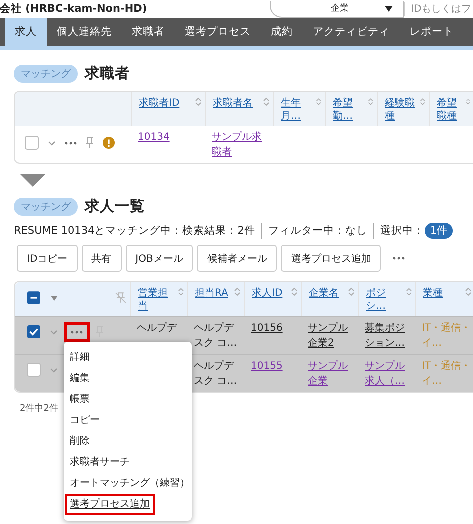 Image resolution: width=473 pixels, height=524 pixels. Describe the element at coordinates (402, 231) in the screenshot. I see `selection-label: 選択中：` at that location.